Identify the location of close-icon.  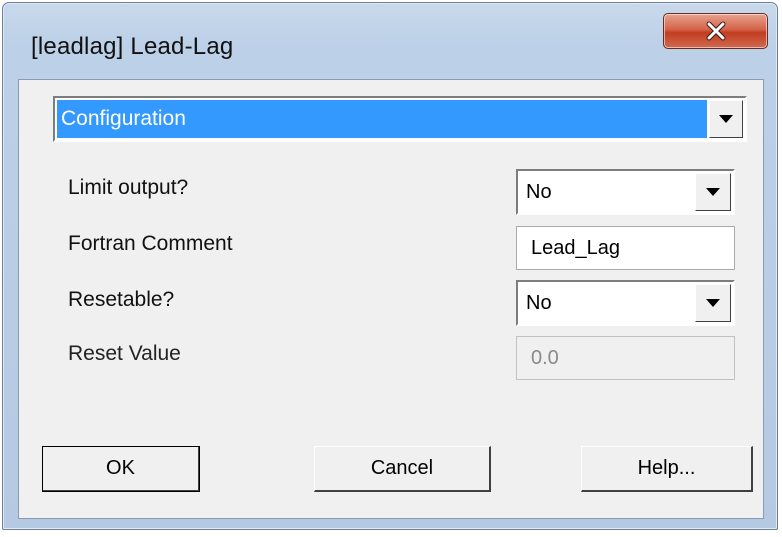
(716, 31).